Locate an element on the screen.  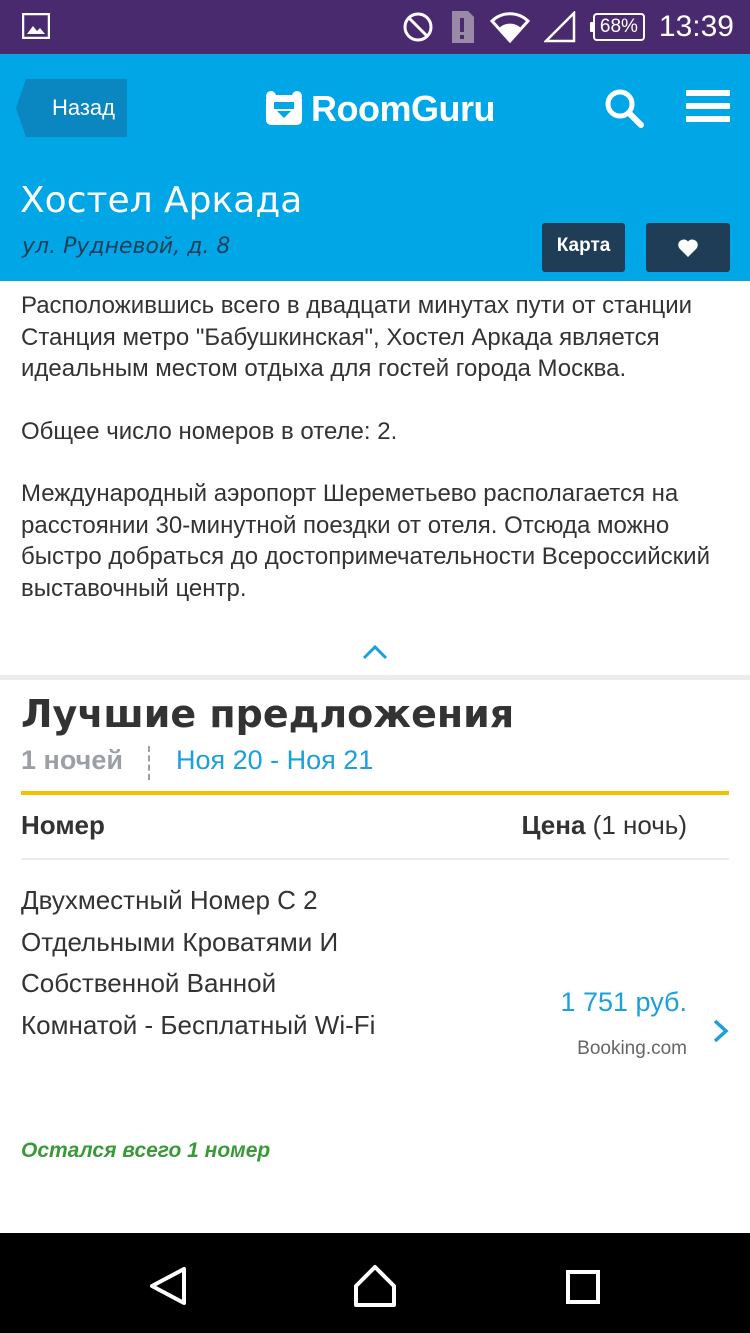
chevron-right-icon is located at coordinates (721, 1031).